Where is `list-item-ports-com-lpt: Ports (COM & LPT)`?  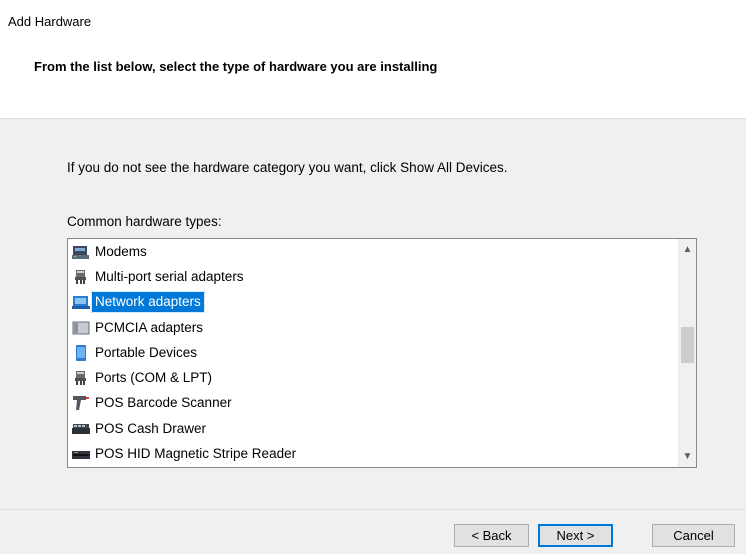
list-item-ports-com-lpt: Ports (COM & LPT) is located at coordinates (185, 377).